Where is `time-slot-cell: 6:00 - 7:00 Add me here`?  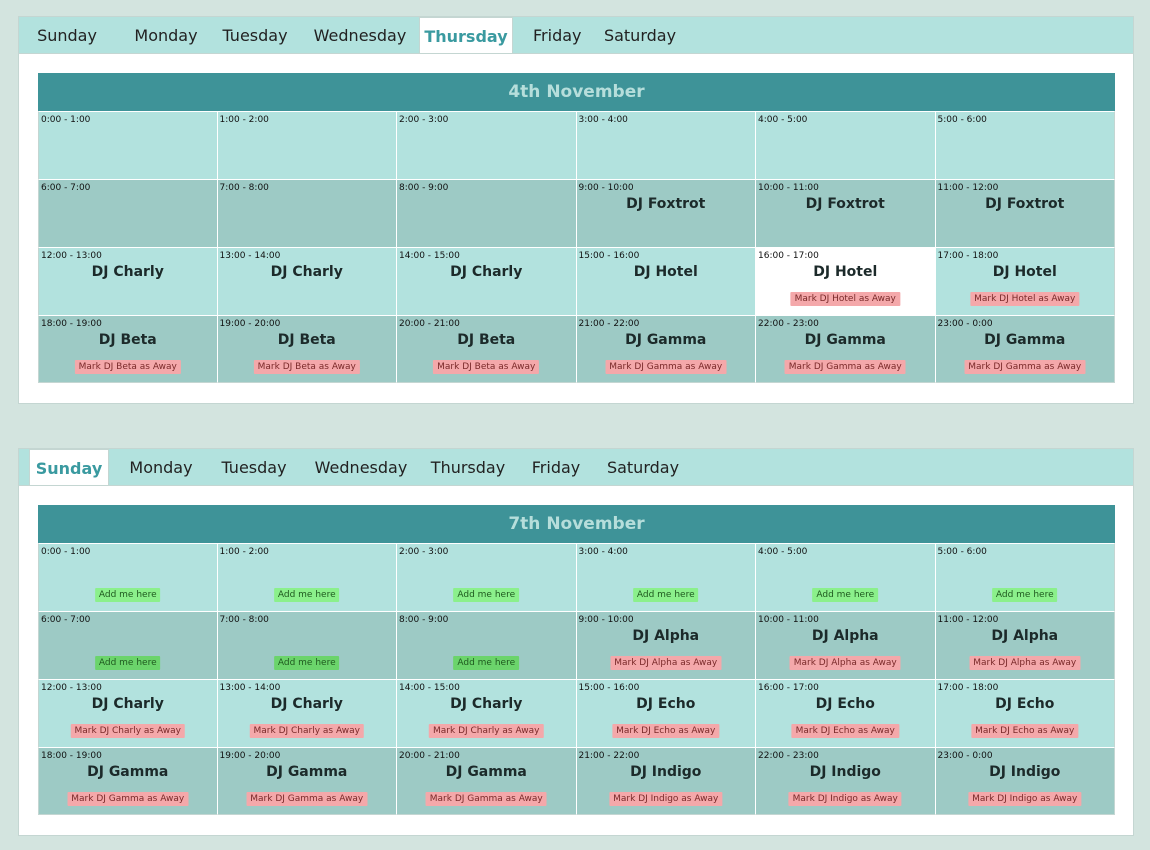 time-slot-cell: 6:00 - 7:00 Add me here is located at coordinates (128, 645).